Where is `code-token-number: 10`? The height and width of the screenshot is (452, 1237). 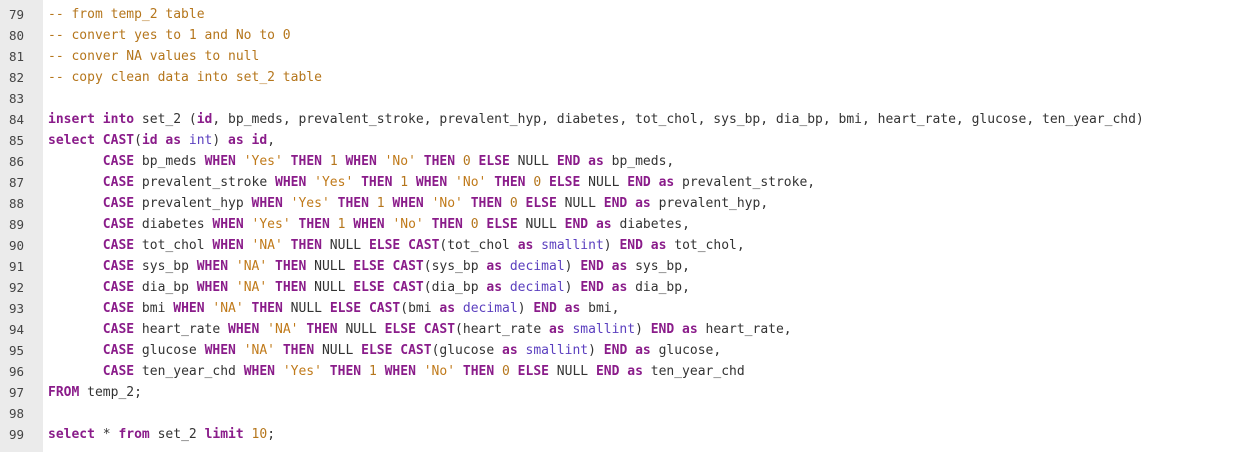 code-token-number: 10 is located at coordinates (259, 434).